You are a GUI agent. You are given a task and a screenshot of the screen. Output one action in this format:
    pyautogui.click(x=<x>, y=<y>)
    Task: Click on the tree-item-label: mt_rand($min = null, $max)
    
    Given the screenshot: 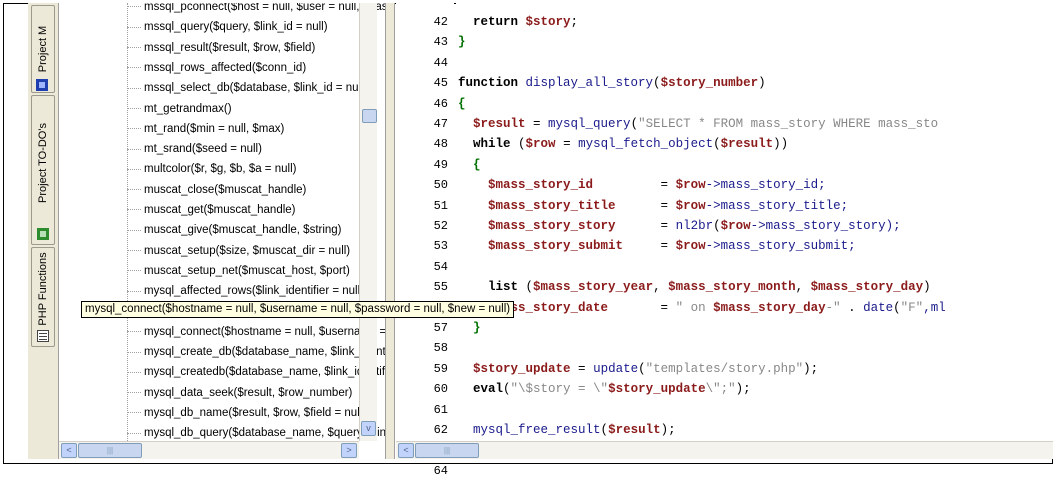 What is the action you would take?
    pyautogui.click(x=214, y=128)
    